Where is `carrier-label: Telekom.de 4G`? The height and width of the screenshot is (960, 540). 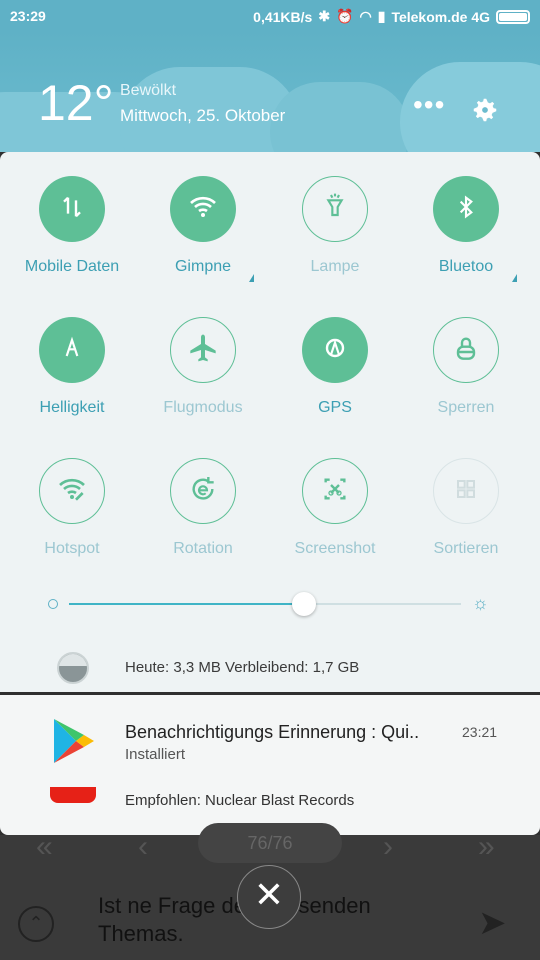 carrier-label: Telekom.de 4G is located at coordinates (440, 16).